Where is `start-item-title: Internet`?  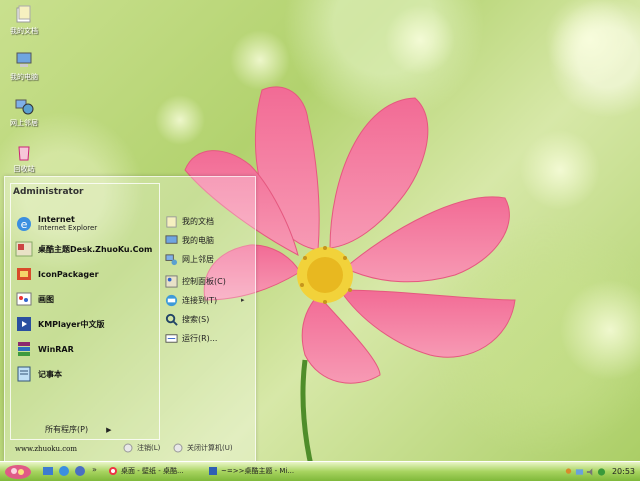
start-item-title: Internet is located at coordinates (56, 219).